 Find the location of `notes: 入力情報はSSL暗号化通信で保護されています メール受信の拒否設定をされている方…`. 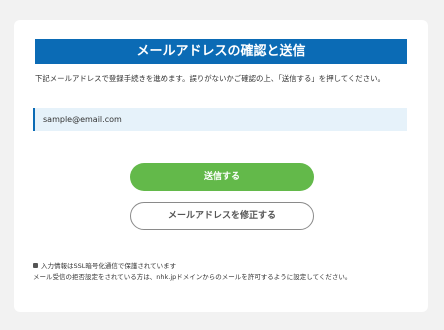

notes: 入力情報はSSL暗号化通信で保護されています メール受信の拒否設定をされている方… is located at coordinates (223, 272).